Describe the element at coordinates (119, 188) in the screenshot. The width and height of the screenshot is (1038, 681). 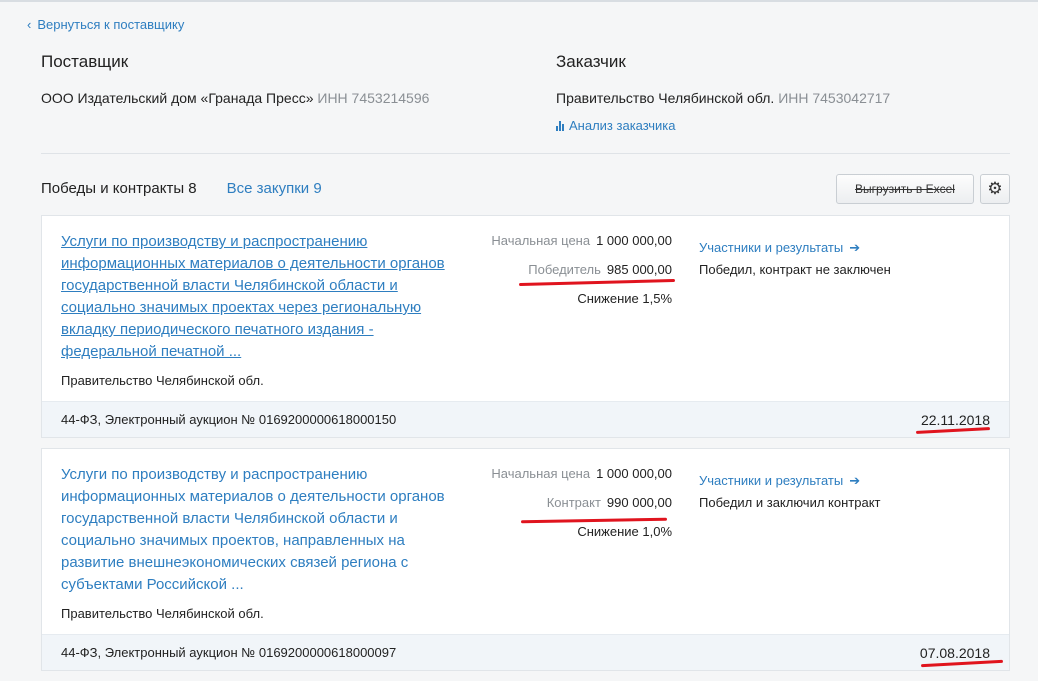
I see `tab-wins-contracts: Победы и контракты 8` at that location.